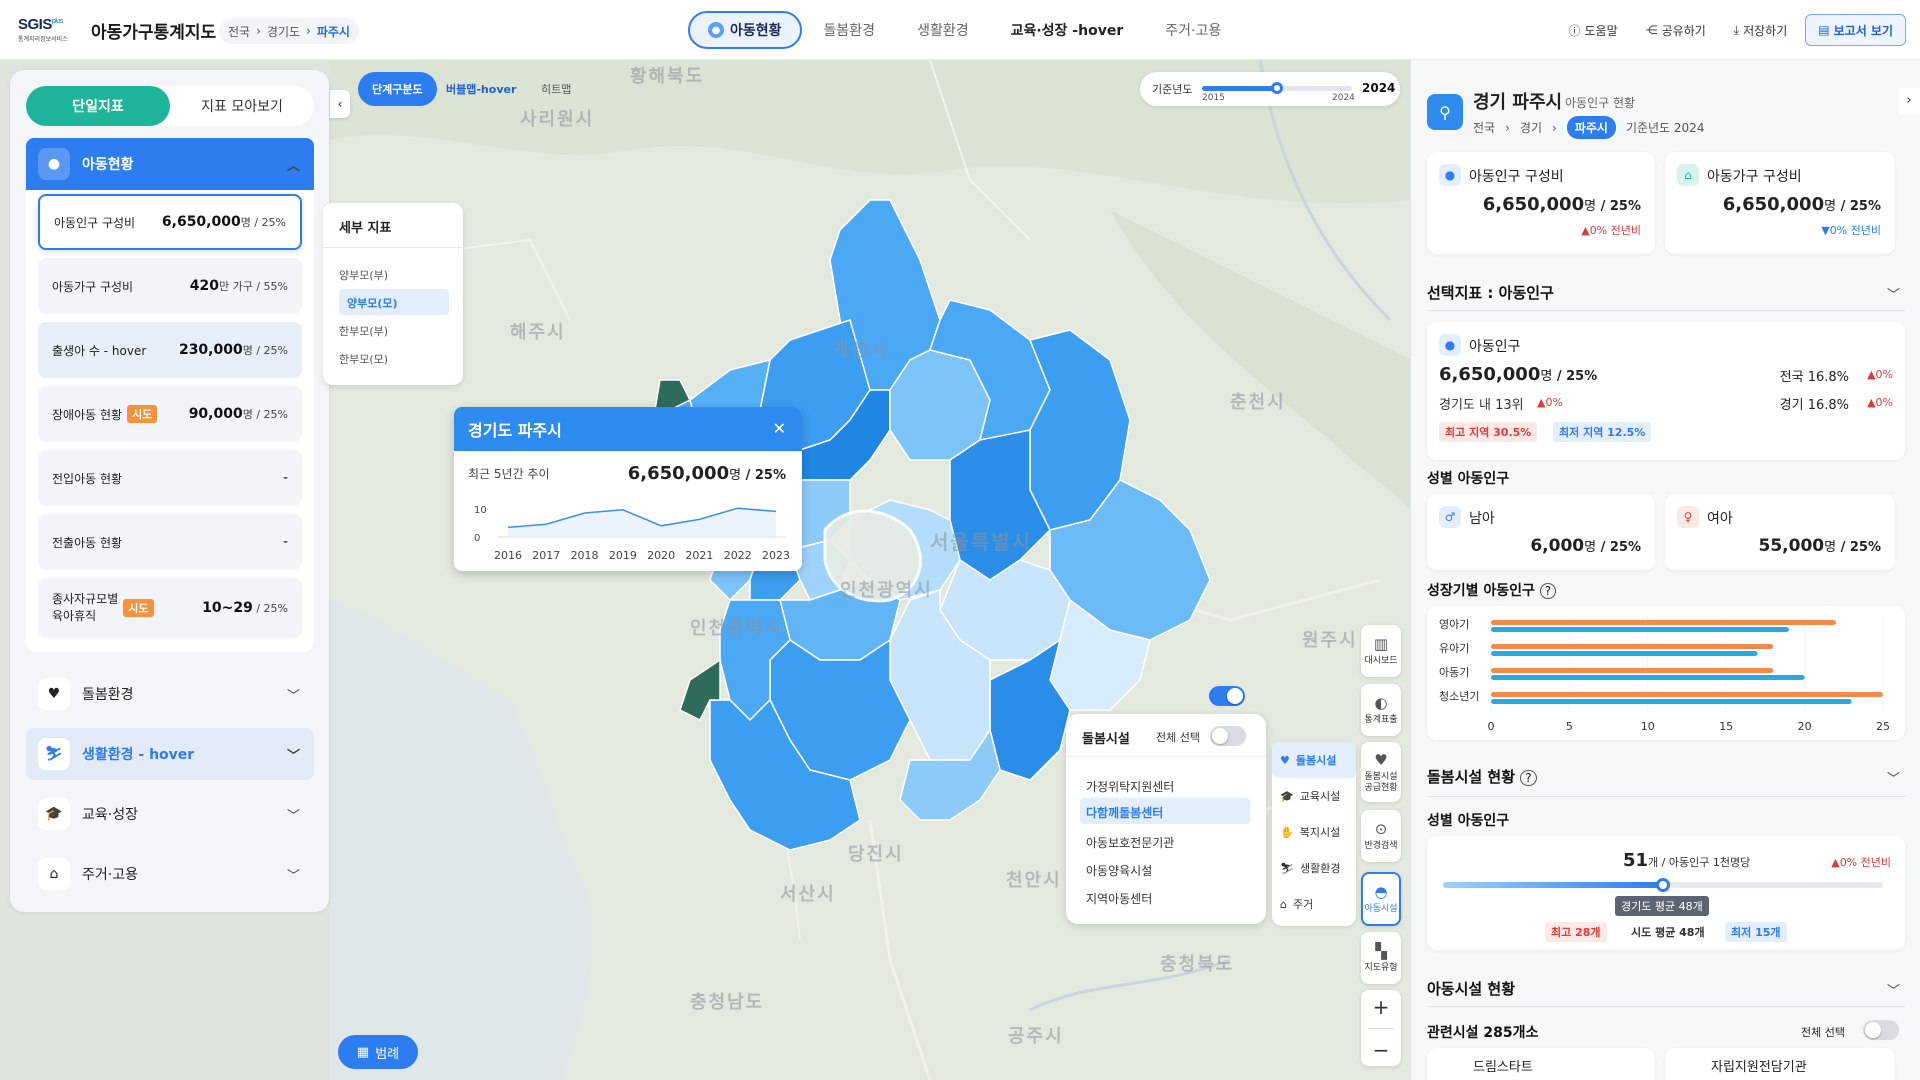  Describe the element at coordinates (1067, 30) in the screenshot. I see `tab-education: 교육·성장 -hover` at that location.